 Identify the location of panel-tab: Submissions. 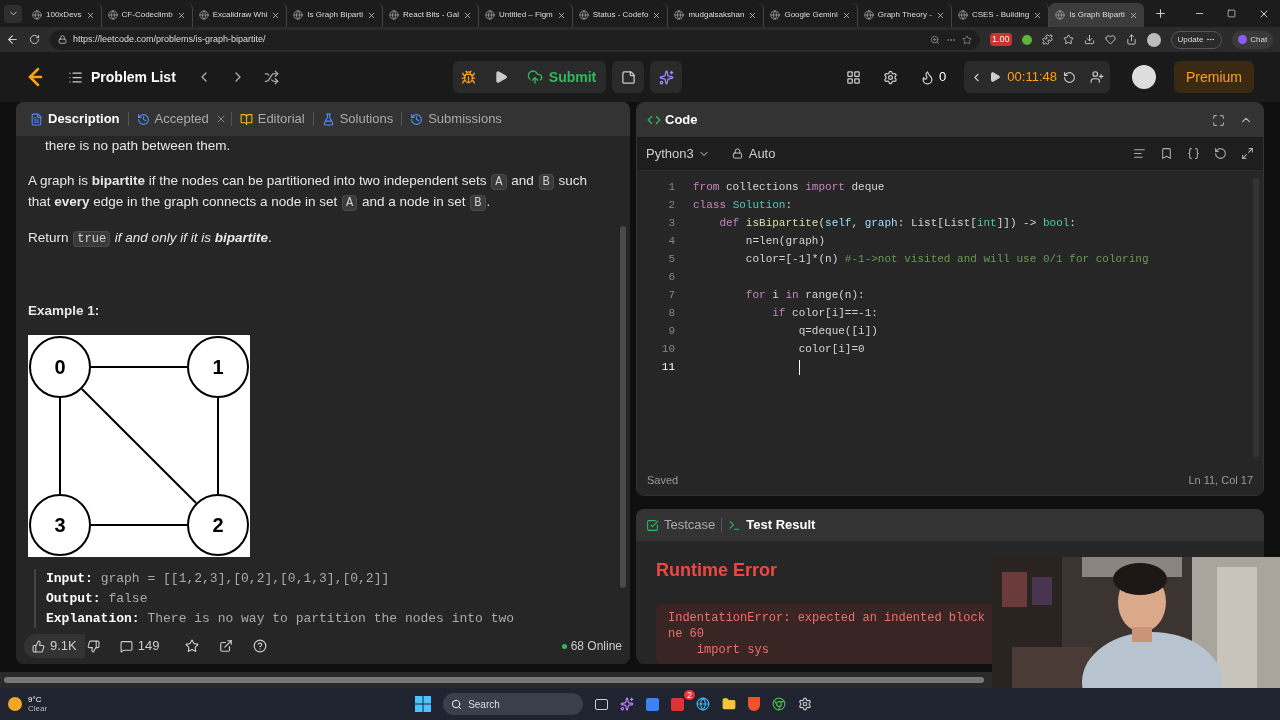
(456, 119).